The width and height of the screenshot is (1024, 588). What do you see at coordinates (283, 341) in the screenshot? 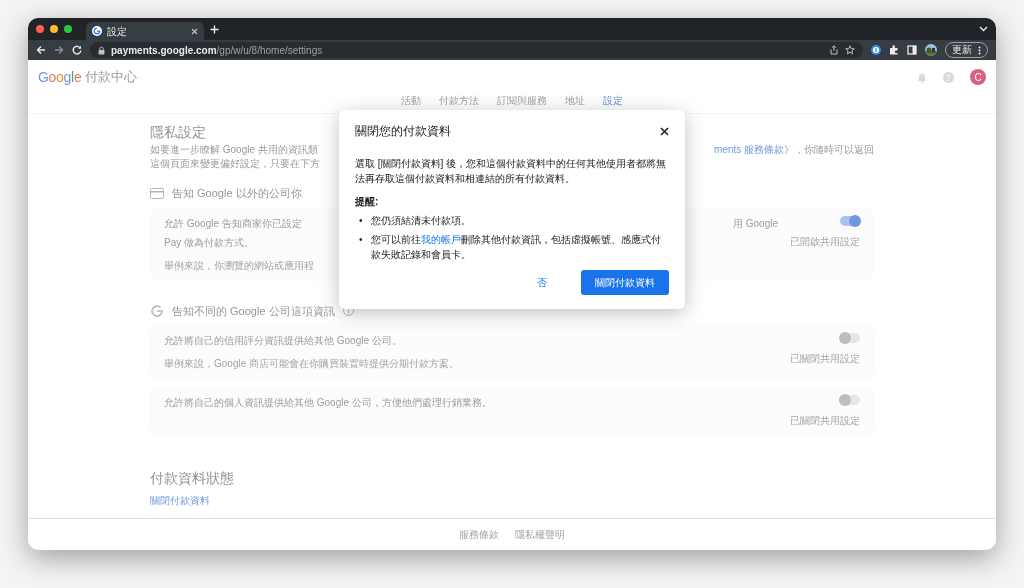
I see `setting-title: 允許將自己的信用評分資訊提供給其他 Google 公司。` at bounding box center [283, 341].